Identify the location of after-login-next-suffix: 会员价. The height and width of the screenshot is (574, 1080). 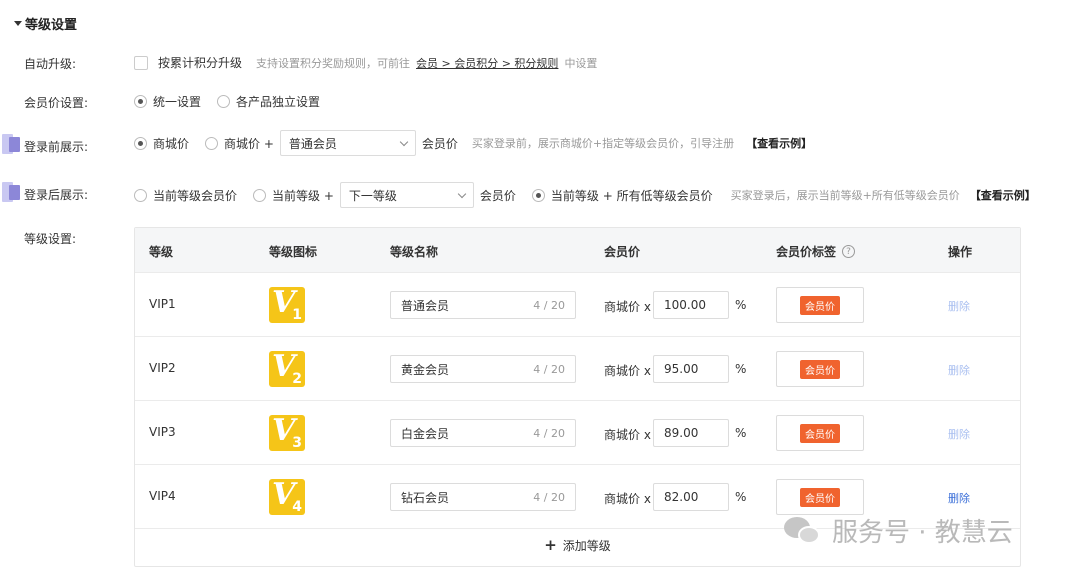
(497, 195).